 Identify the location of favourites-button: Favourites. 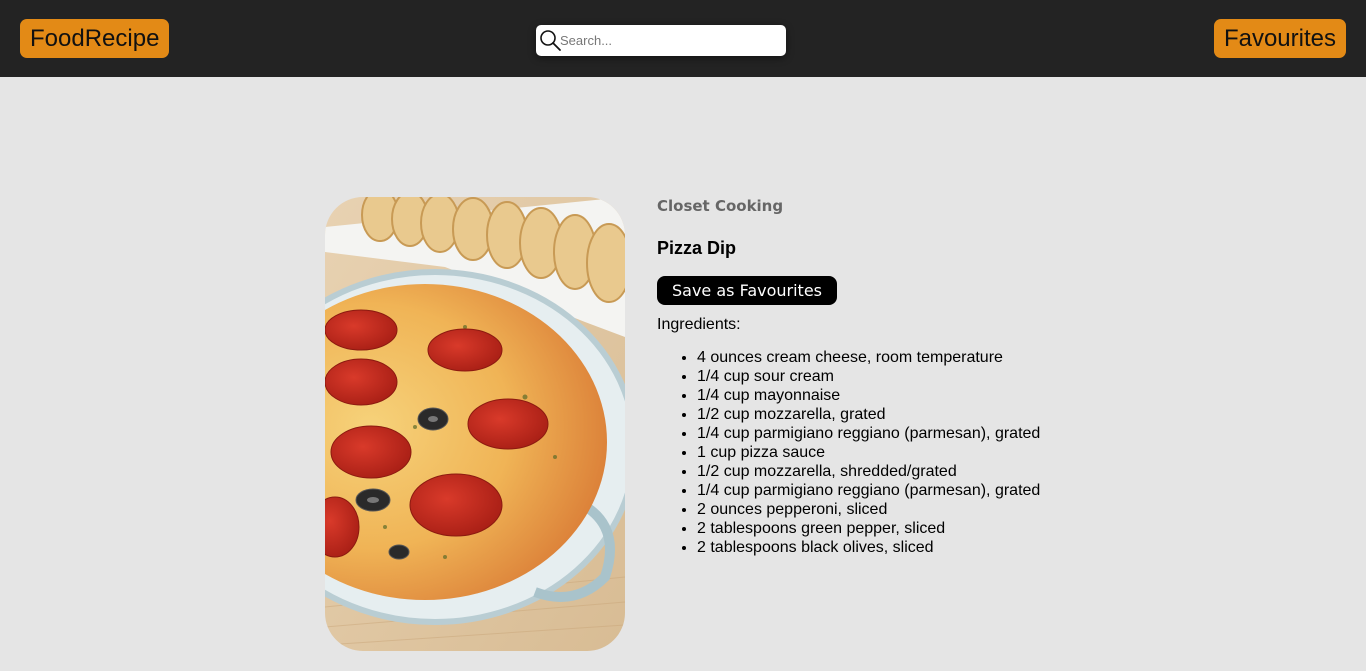
(1279, 38).